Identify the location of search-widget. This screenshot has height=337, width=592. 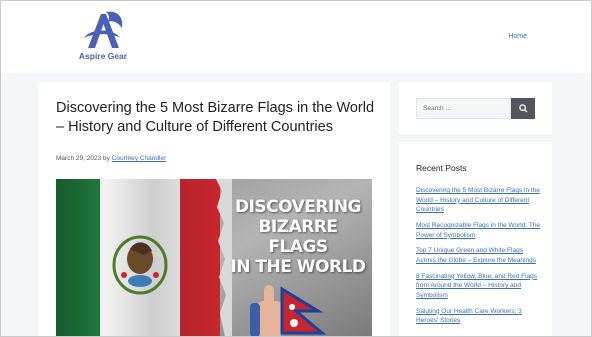
(475, 108).